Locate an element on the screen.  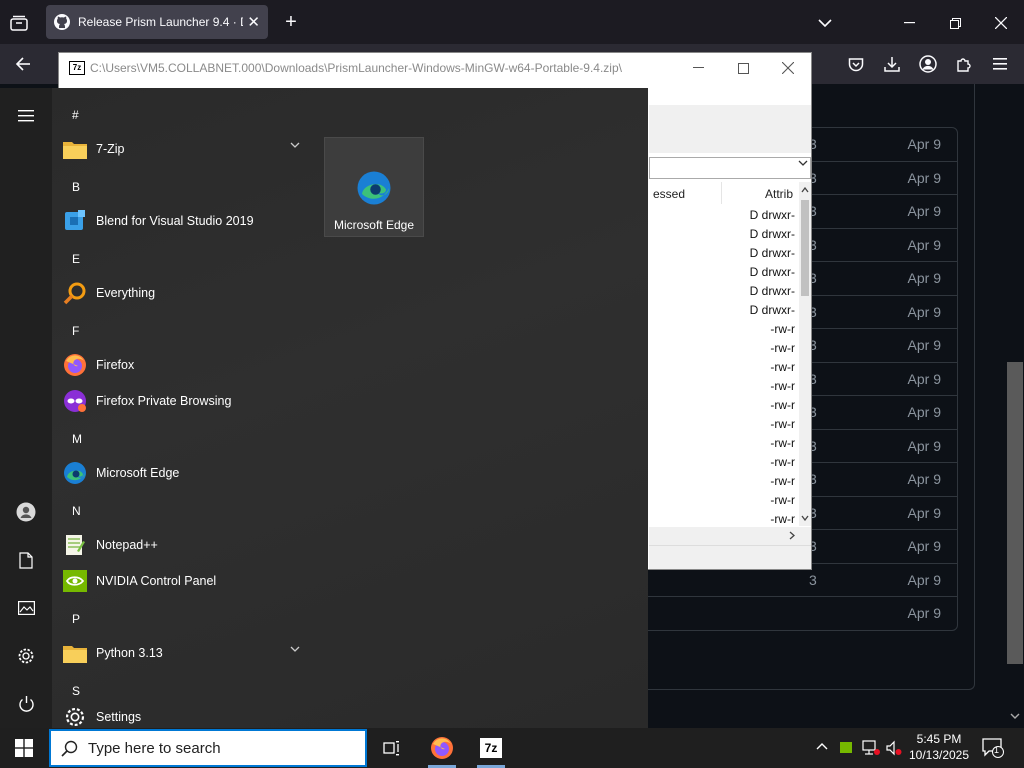
network-icon is located at coordinates (871, 748).